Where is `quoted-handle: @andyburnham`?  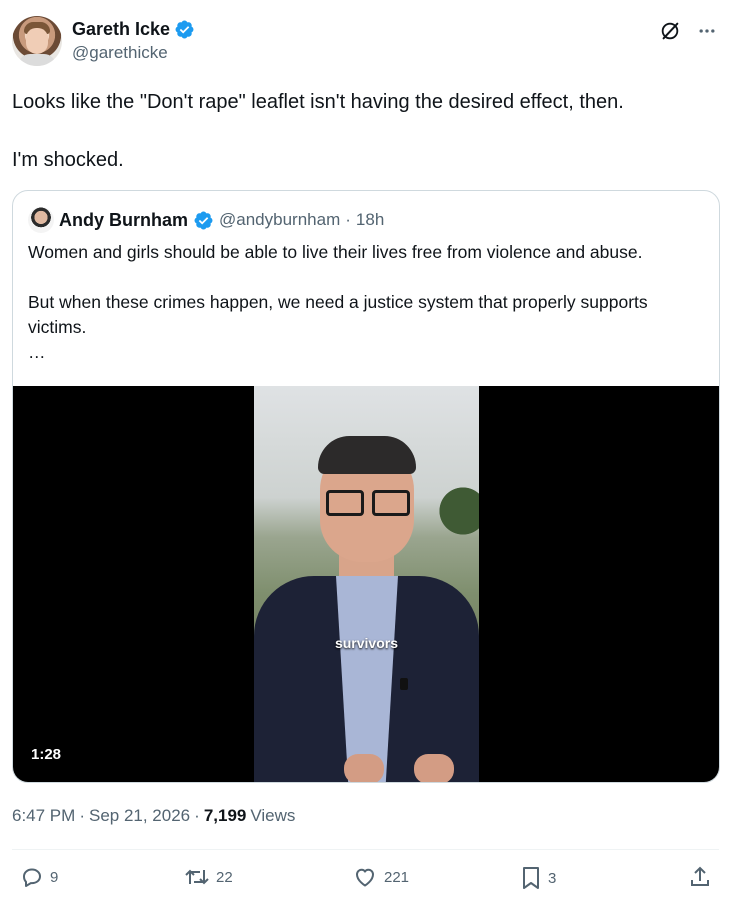 quoted-handle: @andyburnham is located at coordinates (280, 219).